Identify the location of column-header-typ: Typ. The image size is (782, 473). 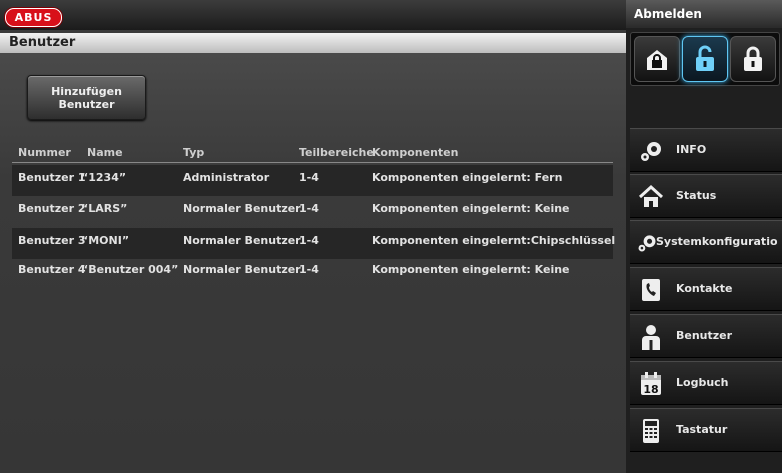
(194, 152).